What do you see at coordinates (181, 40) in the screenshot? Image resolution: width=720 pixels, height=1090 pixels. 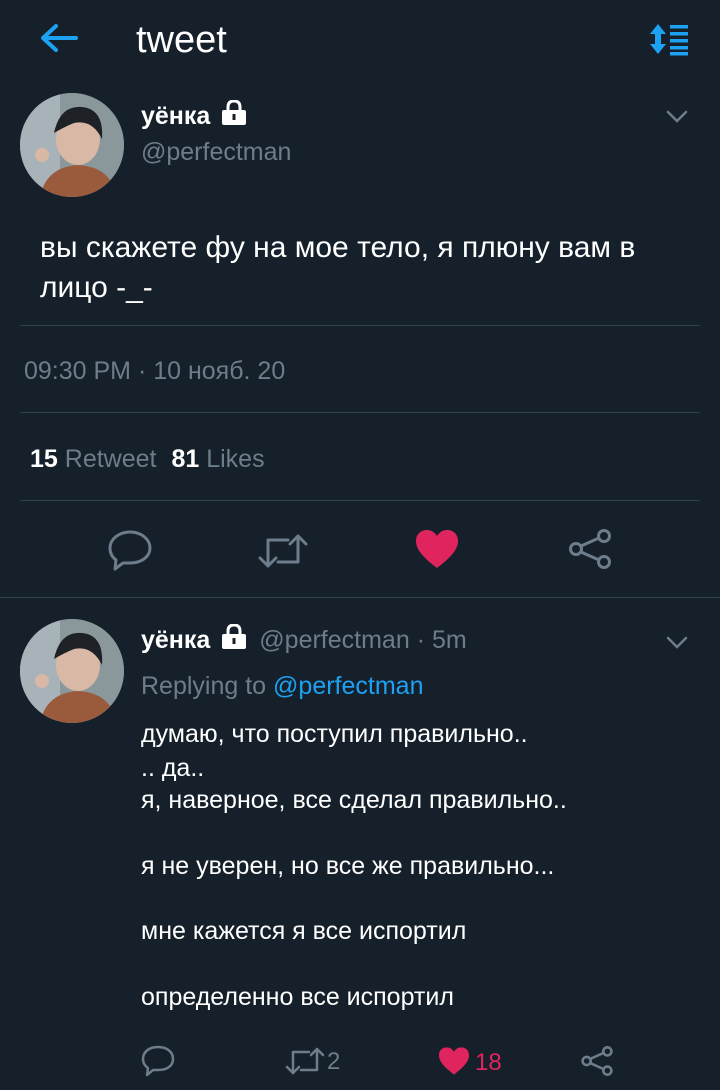 I see `page-title: tweet` at bounding box center [181, 40].